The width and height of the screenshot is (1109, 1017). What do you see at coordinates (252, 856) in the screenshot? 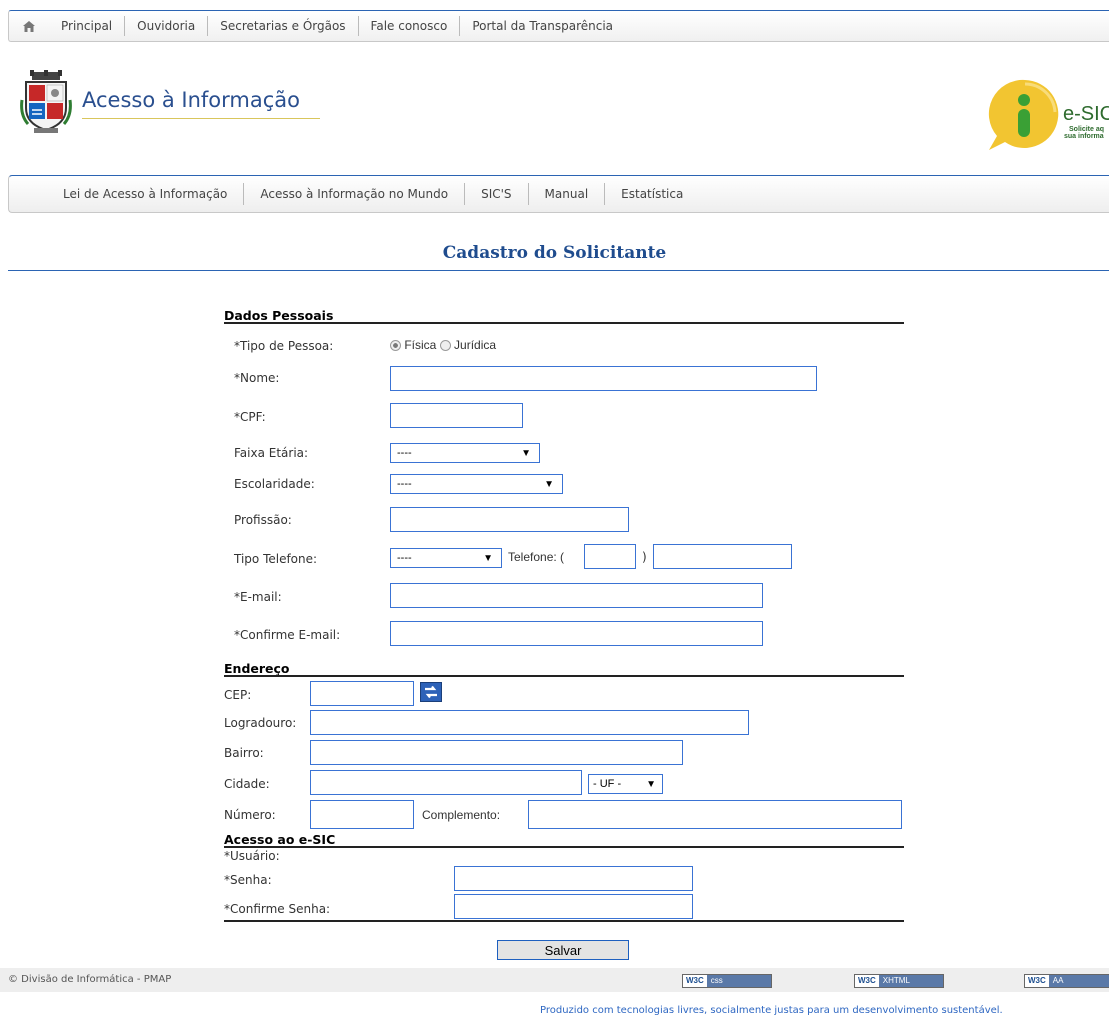
I see `usuario-label: *Usuário:` at bounding box center [252, 856].